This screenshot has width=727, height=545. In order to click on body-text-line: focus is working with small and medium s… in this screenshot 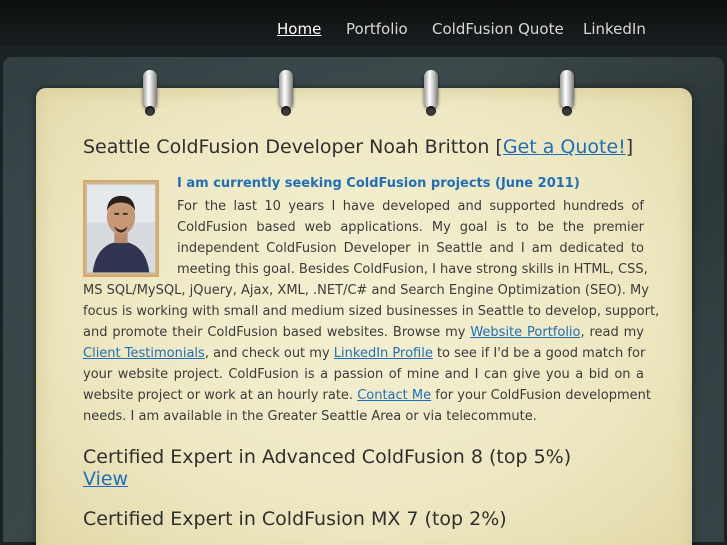, I will do `click(371, 311)`.